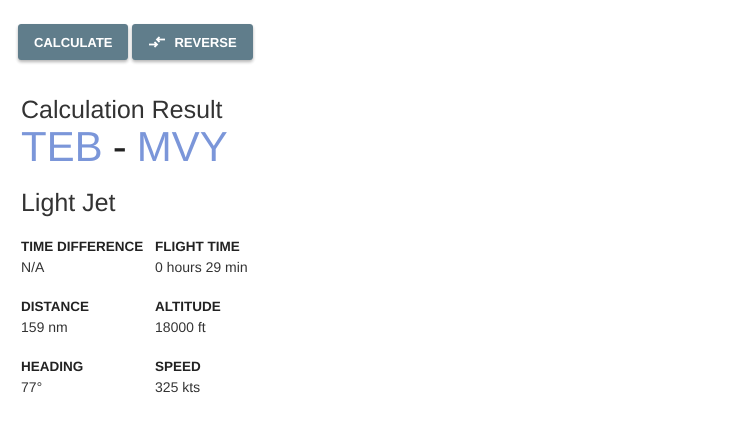 This screenshot has height=426, width=749. I want to click on stat-label: FLIGHT TIME, so click(198, 247).